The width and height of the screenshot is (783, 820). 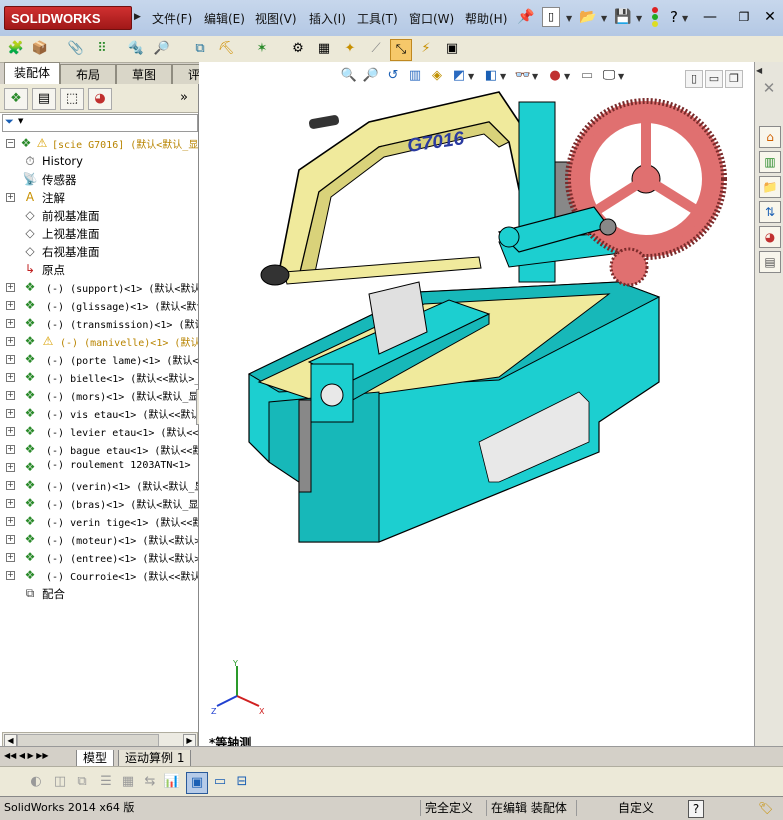 I want to click on show-hidden-icon: ⧉, so click(x=200, y=49).